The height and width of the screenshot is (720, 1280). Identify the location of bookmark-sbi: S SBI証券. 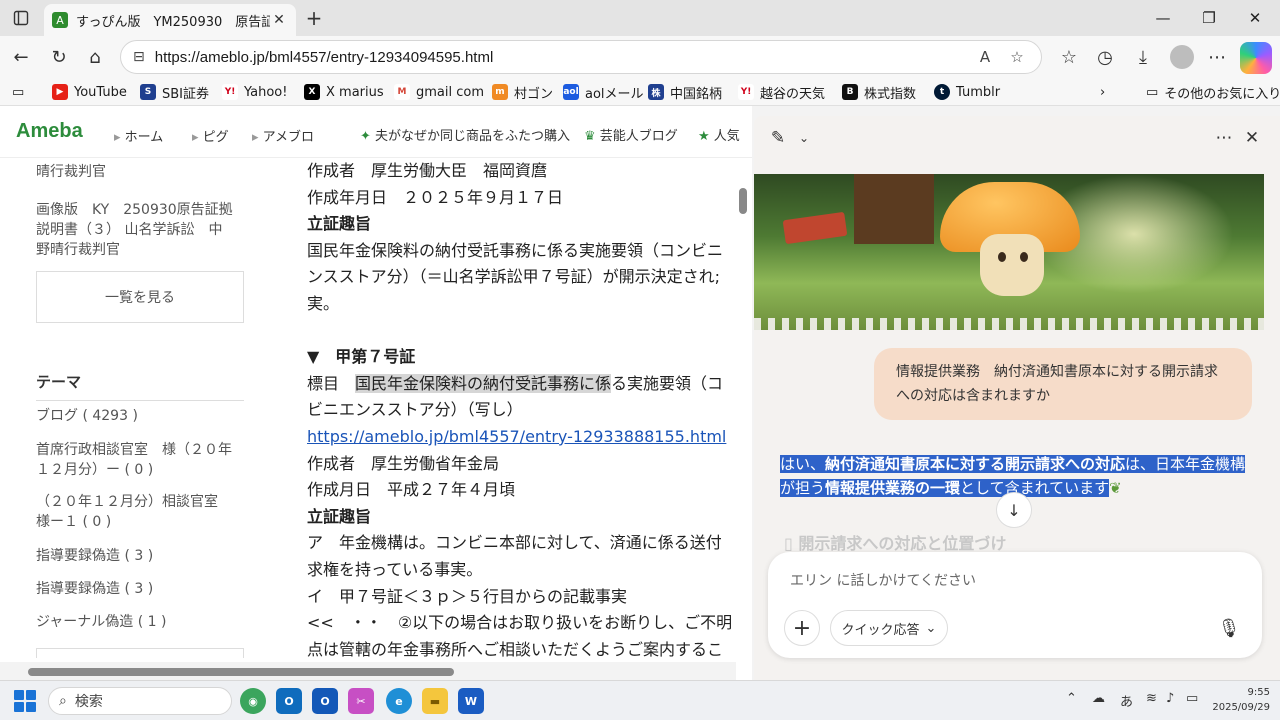
(174, 92).